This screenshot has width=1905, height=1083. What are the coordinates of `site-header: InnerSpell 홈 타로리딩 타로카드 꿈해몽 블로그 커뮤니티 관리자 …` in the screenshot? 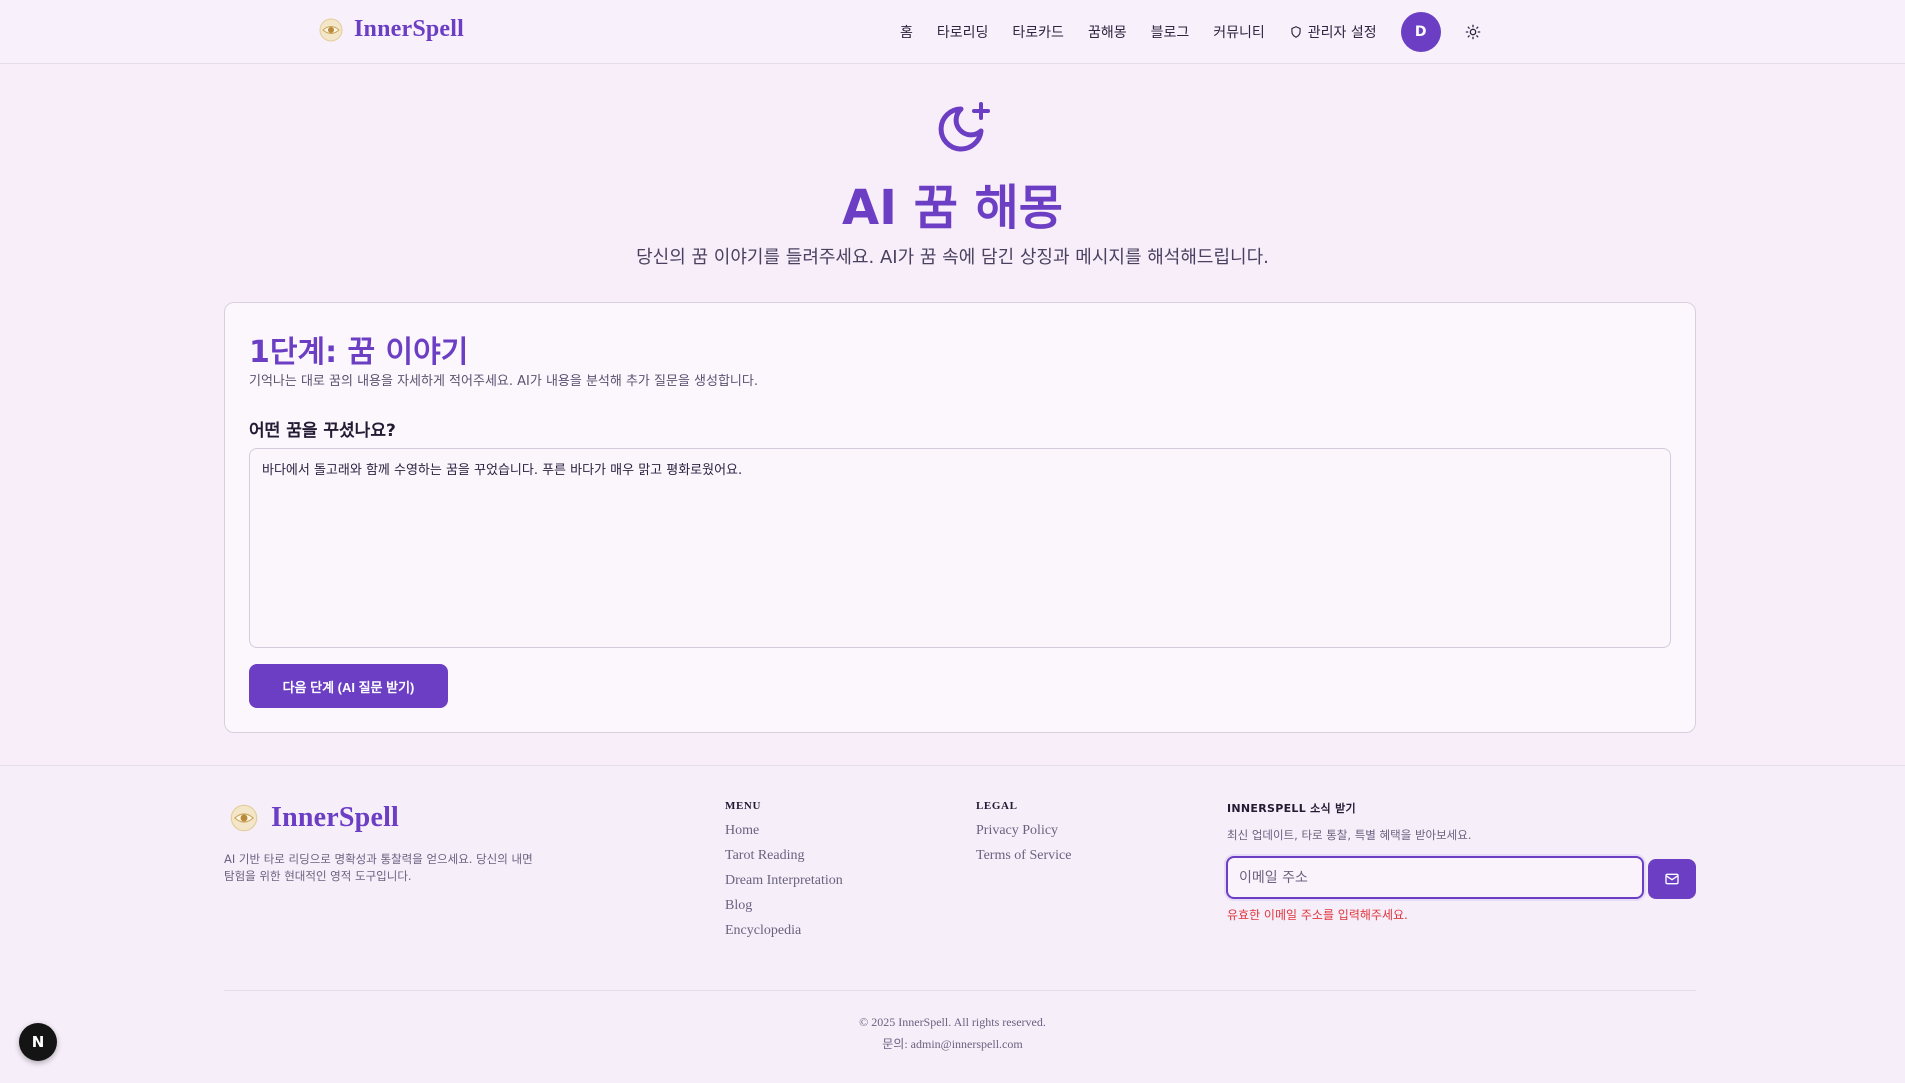 It's located at (952, 32).